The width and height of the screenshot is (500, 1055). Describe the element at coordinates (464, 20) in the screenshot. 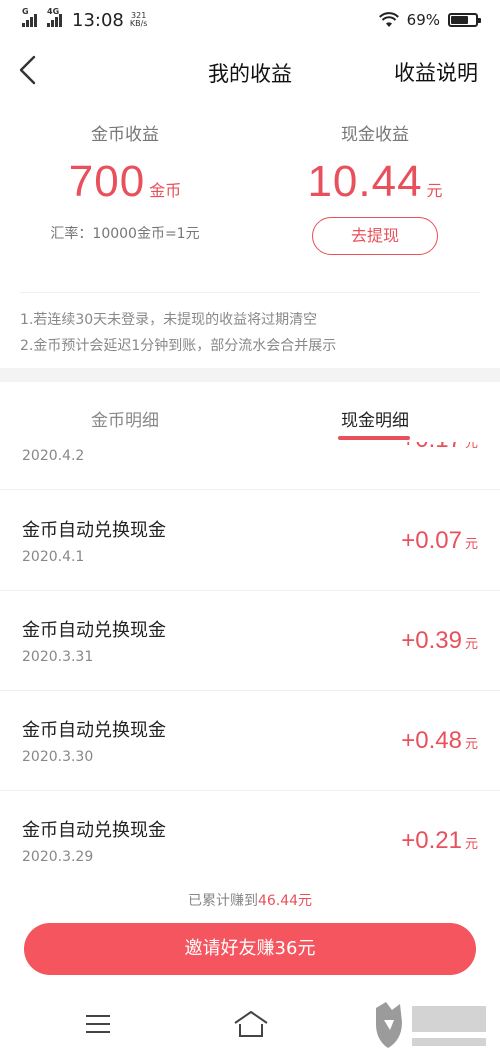

I see `battery-icon` at that location.